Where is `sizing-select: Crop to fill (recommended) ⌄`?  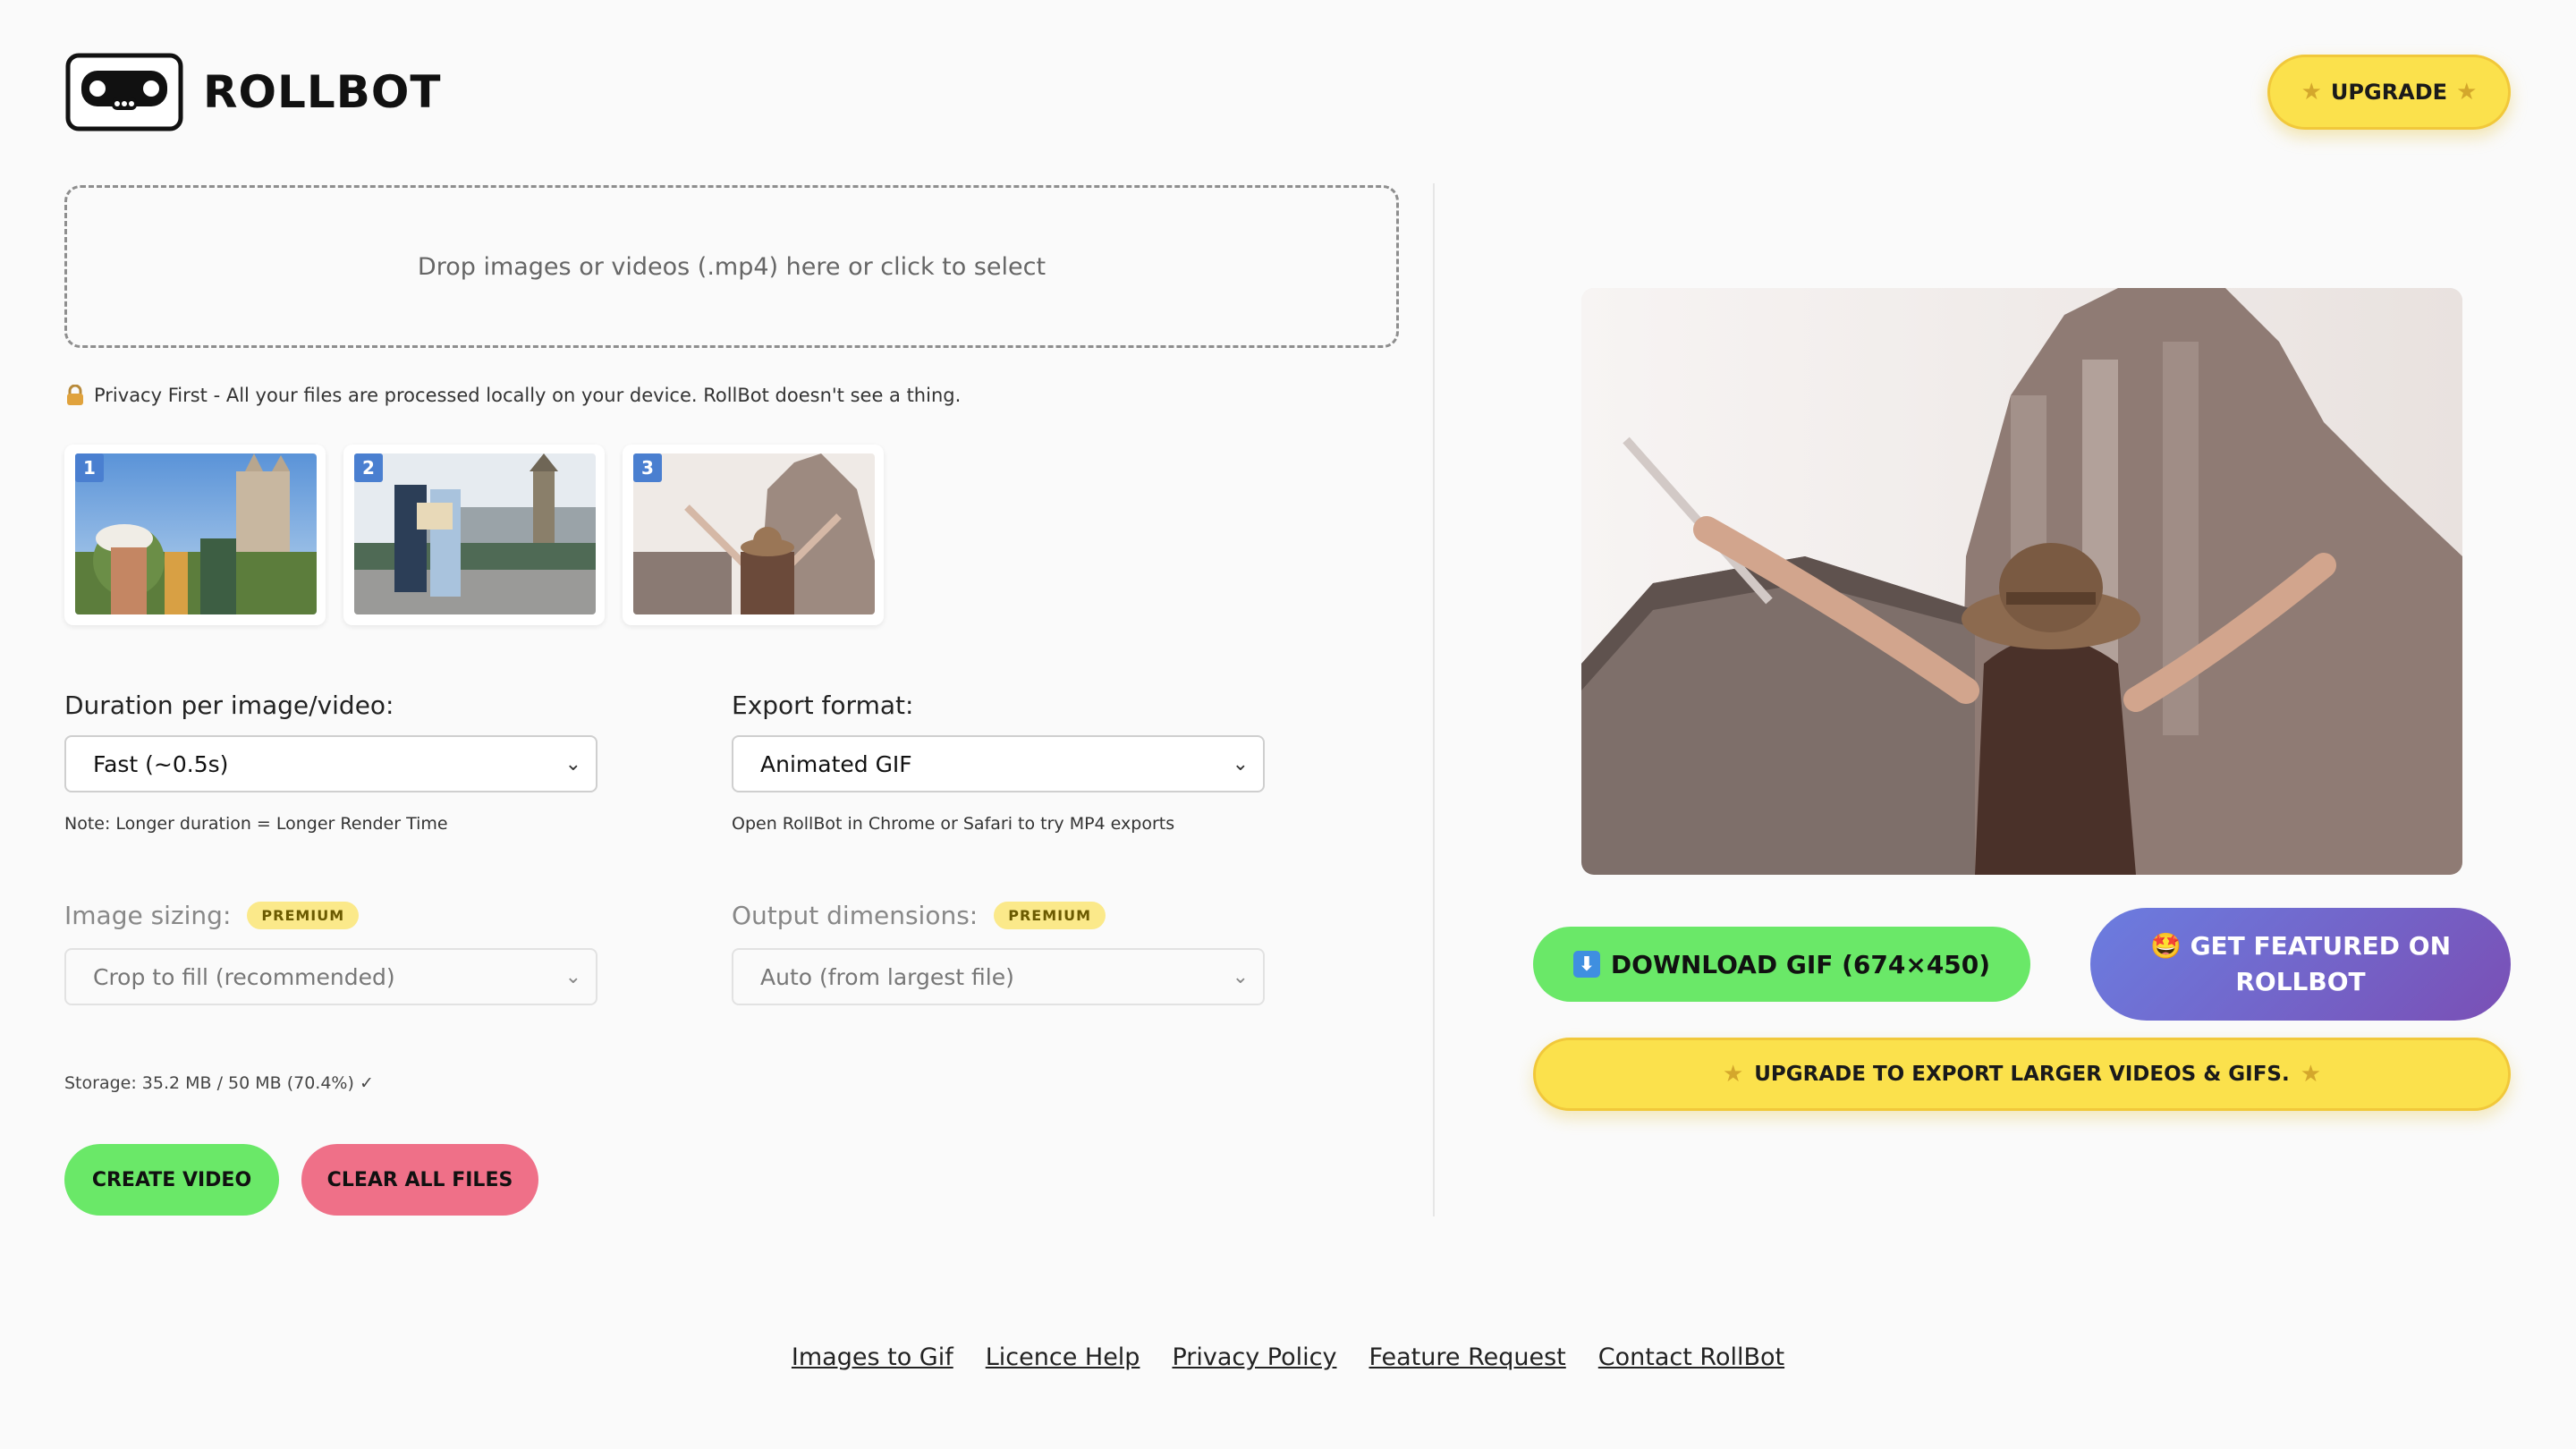
sizing-select: Crop to fill (recommended) ⌄ is located at coordinates (330, 976).